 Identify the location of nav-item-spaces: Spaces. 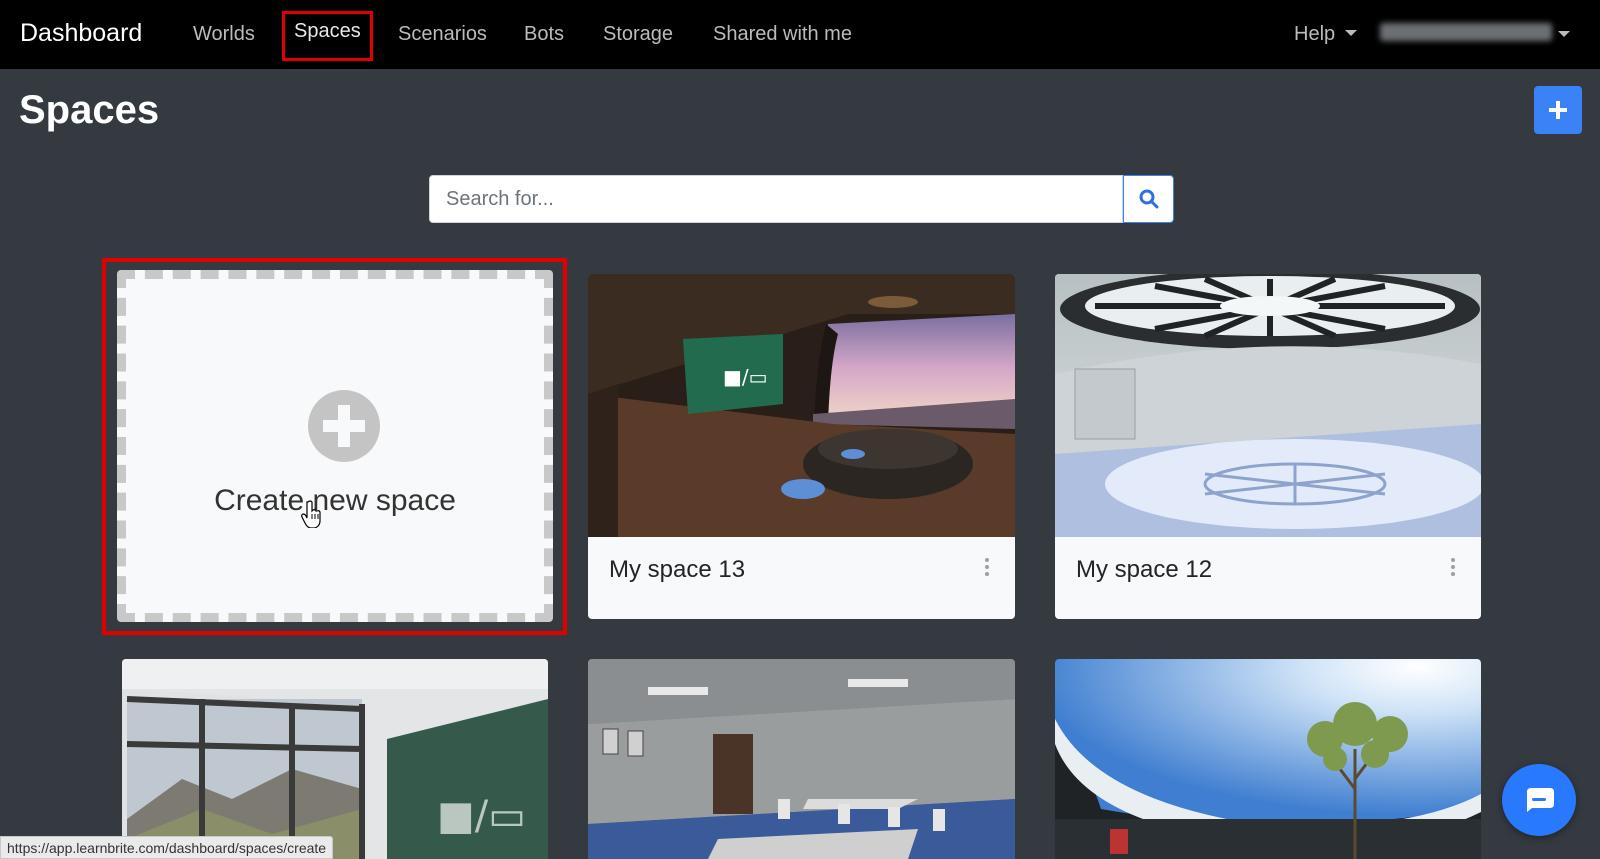
(327, 36).